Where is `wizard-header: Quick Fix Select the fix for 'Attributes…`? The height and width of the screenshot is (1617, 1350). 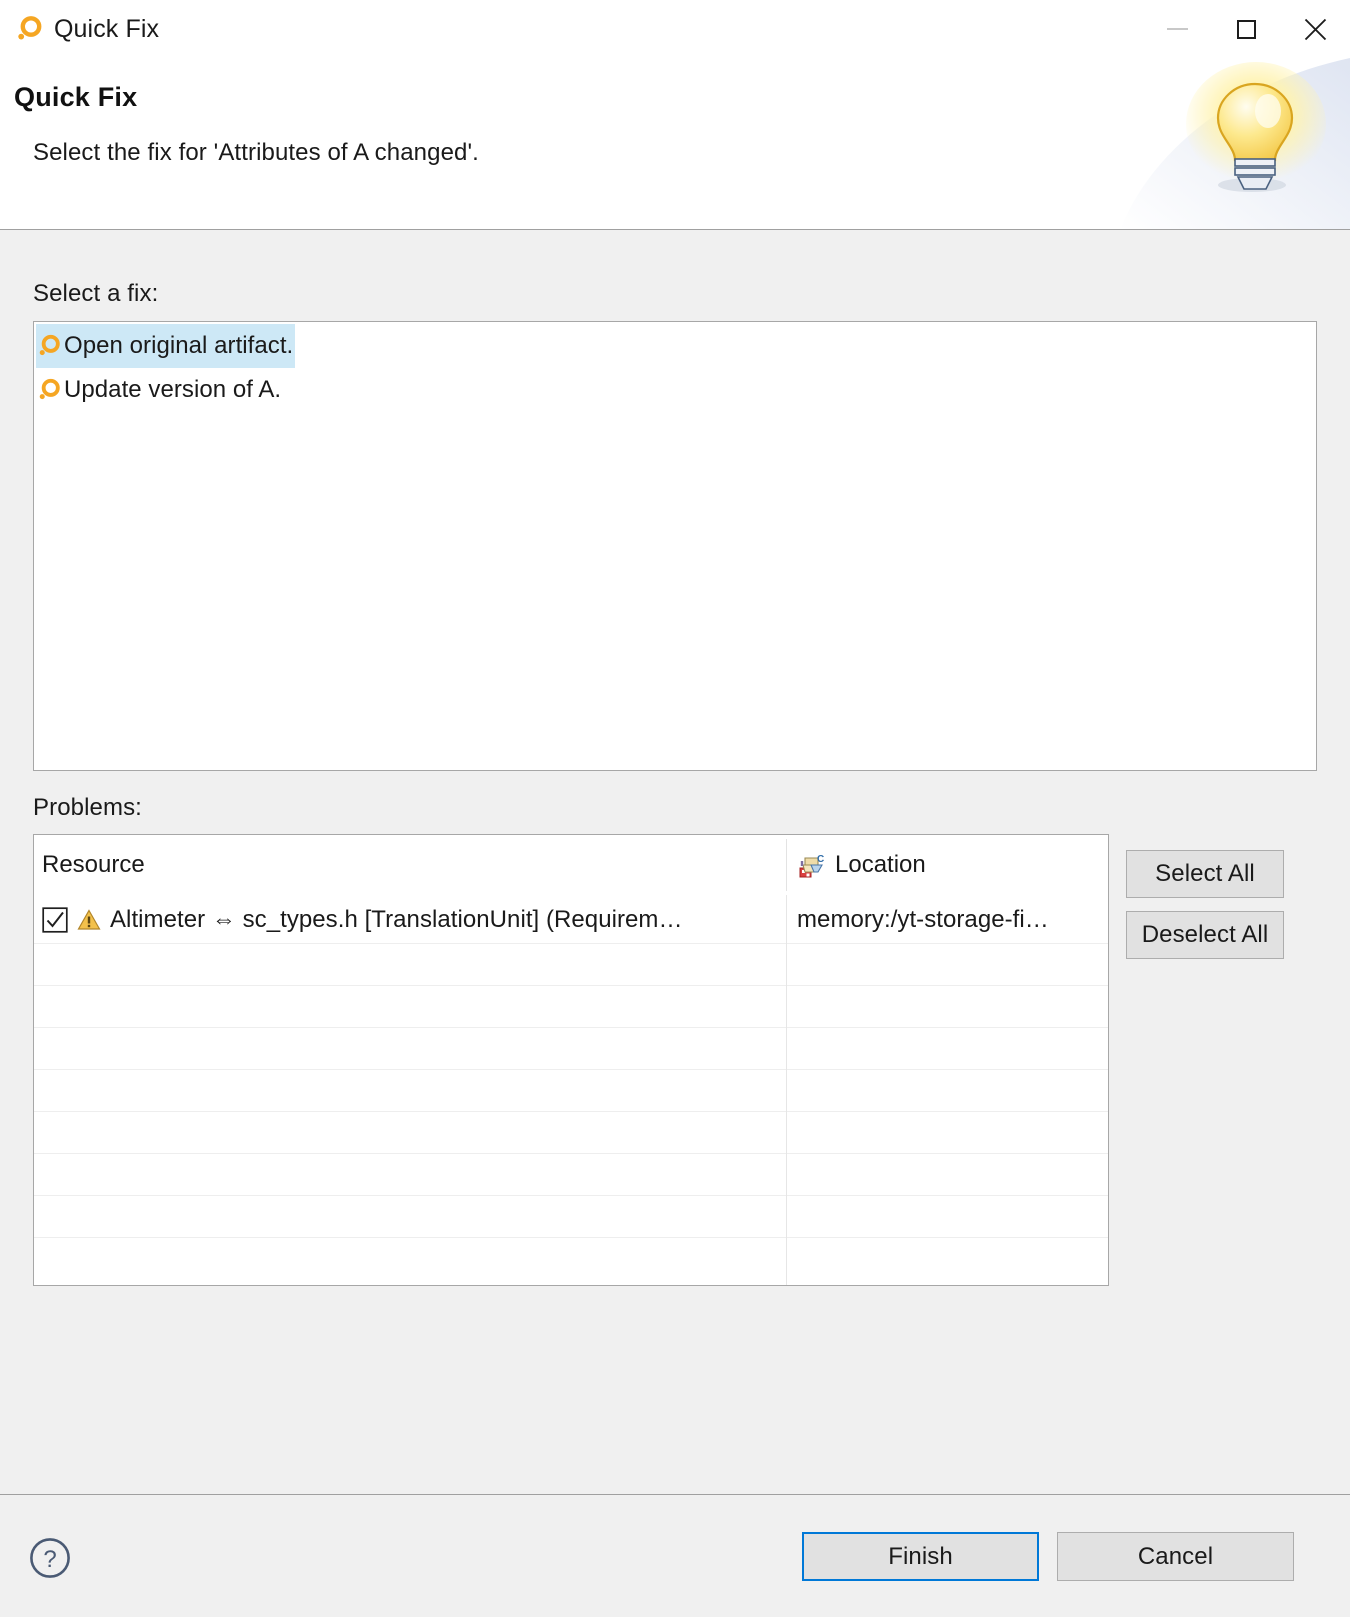
wizard-header: Quick Fix Select the fix for 'Attributes… is located at coordinates (675, 144).